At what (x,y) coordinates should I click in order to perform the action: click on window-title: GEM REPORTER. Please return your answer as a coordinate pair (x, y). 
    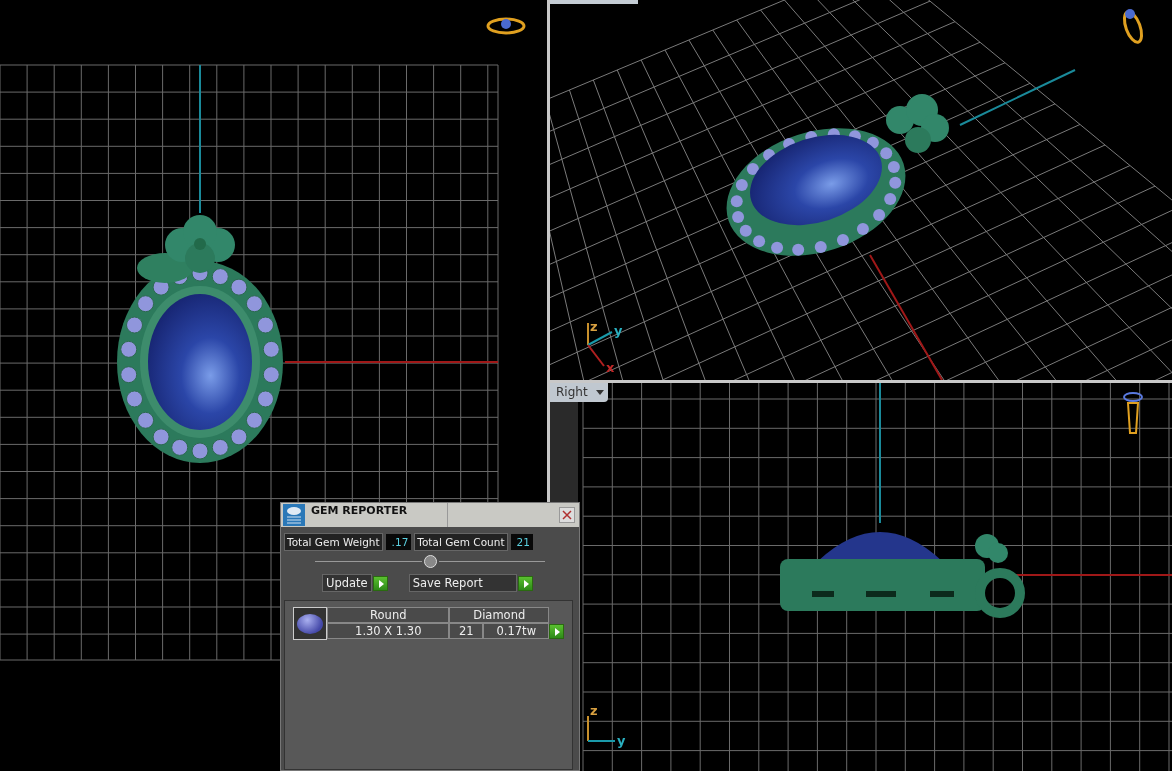
    Looking at the image, I should click on (360, 510).